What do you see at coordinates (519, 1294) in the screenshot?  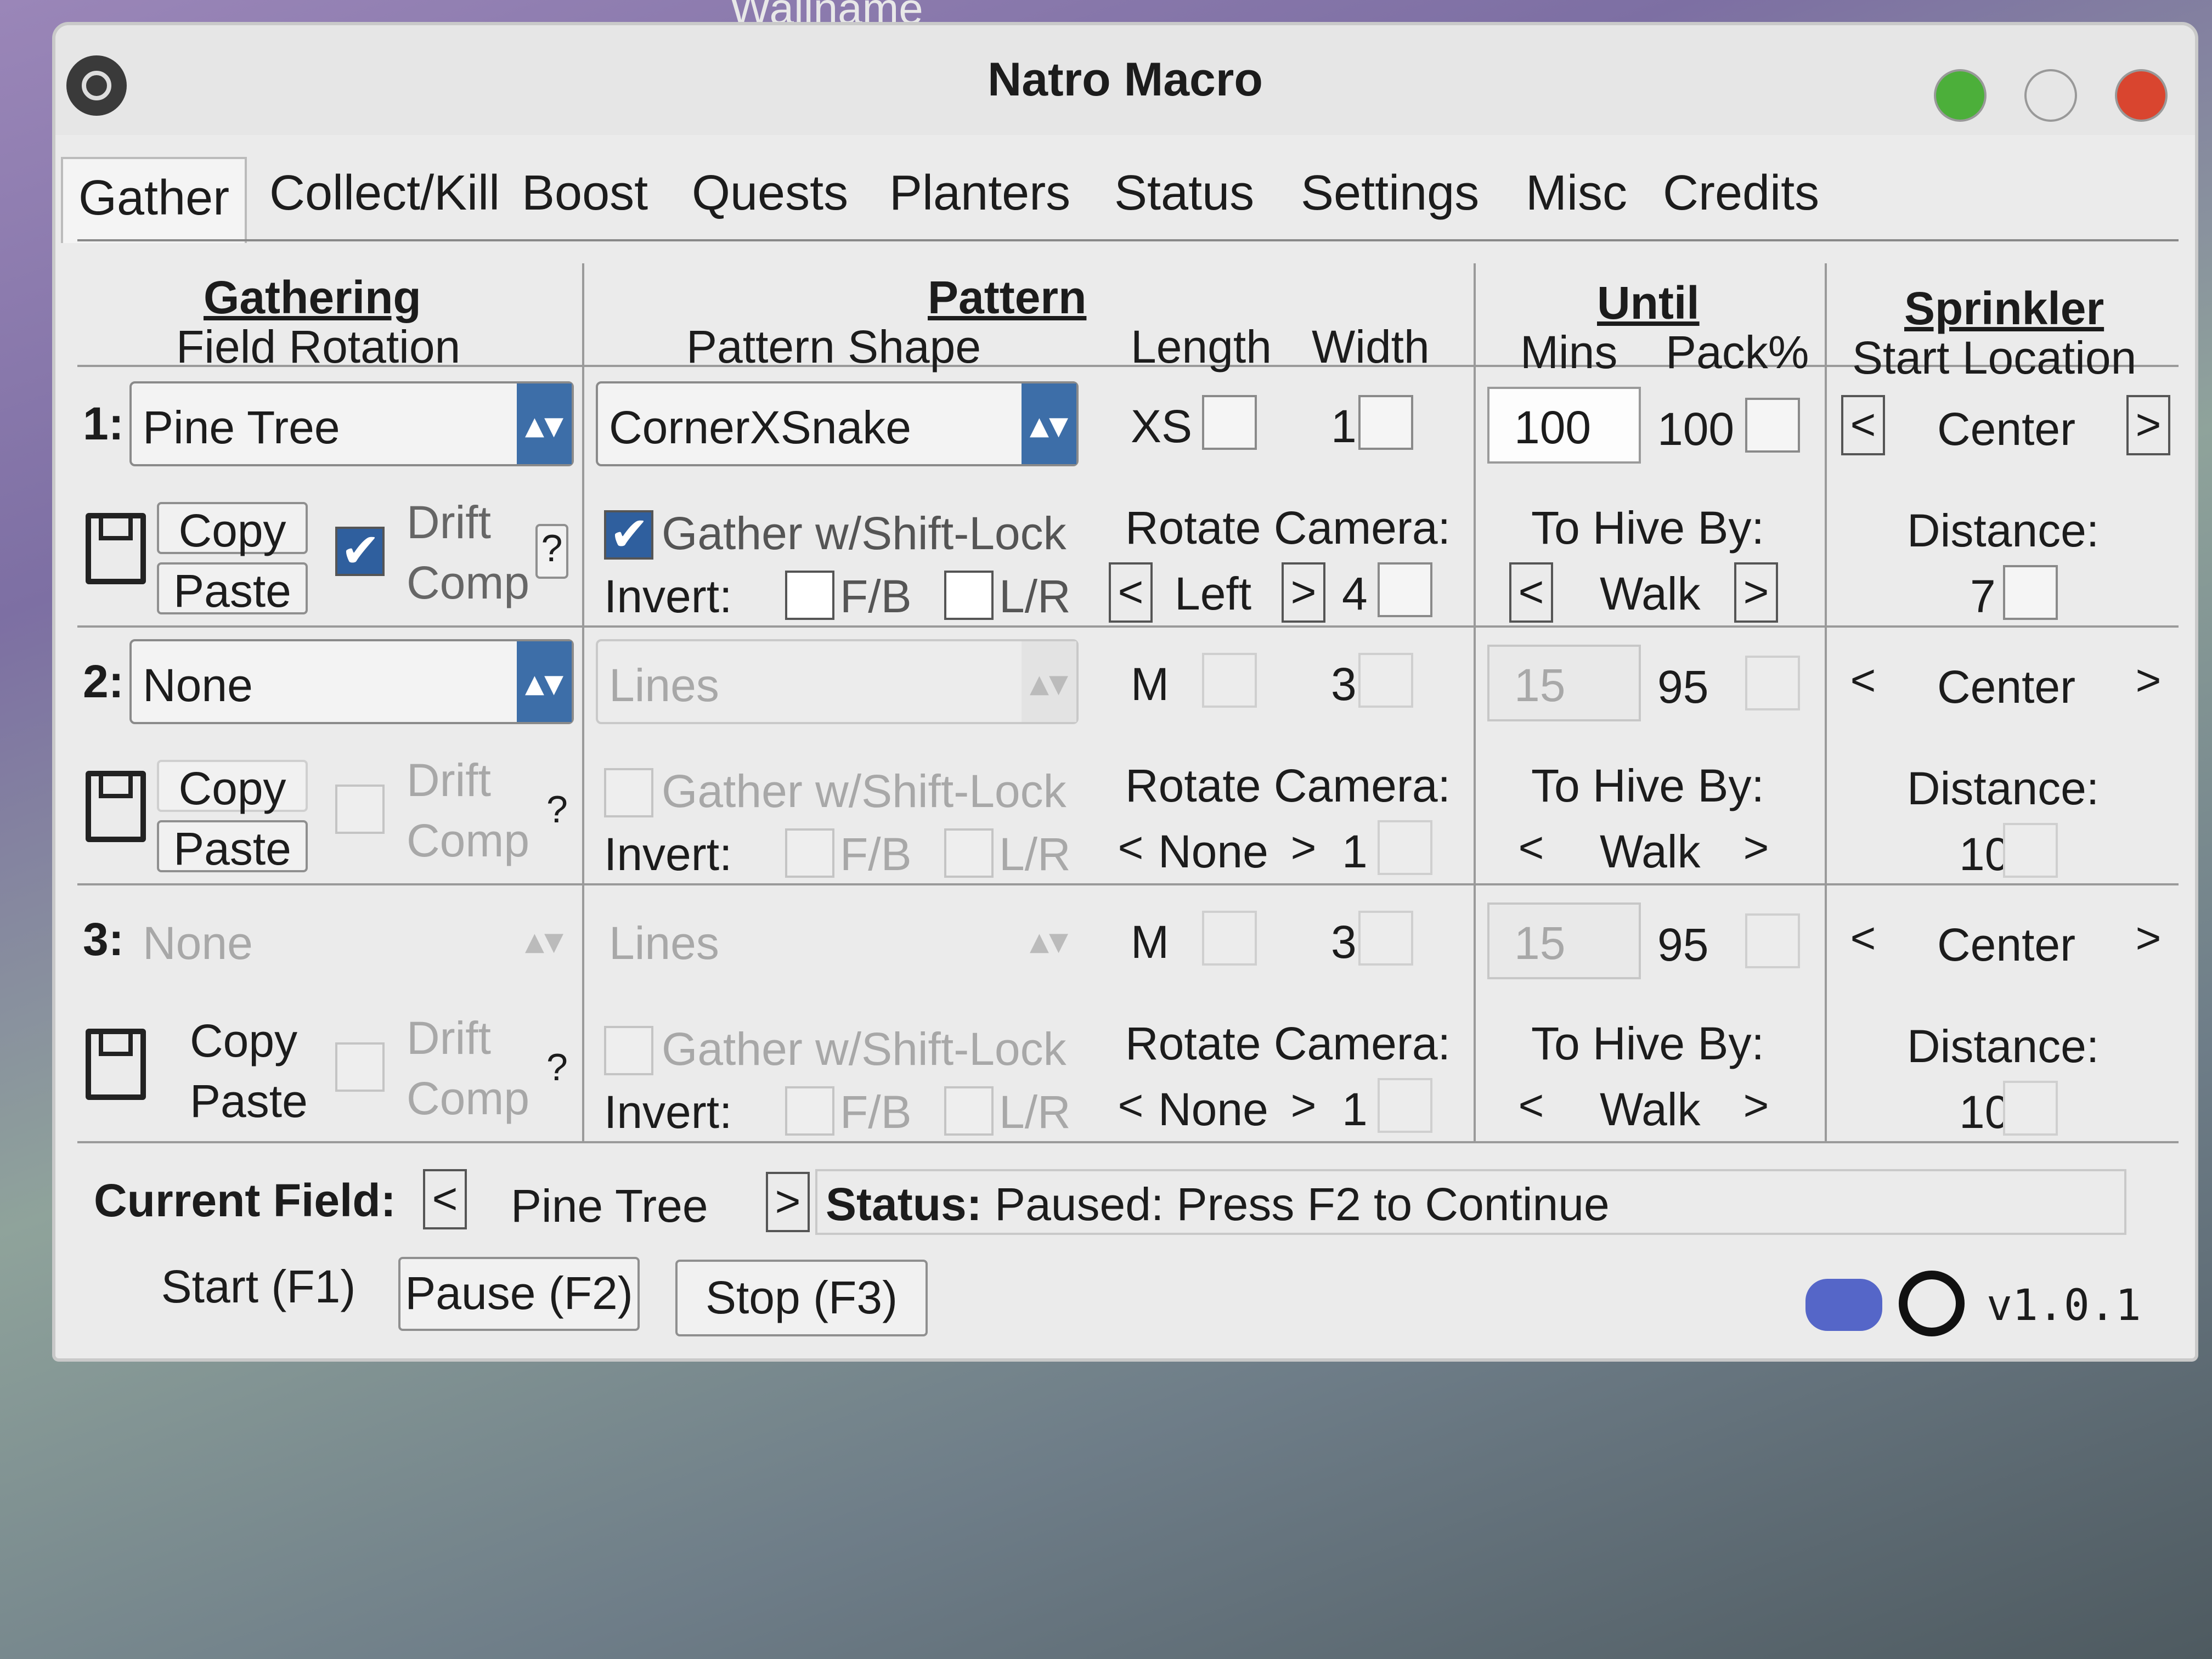 I see `pause-button: Pause (F2)` at bounding box center [519, 1294].